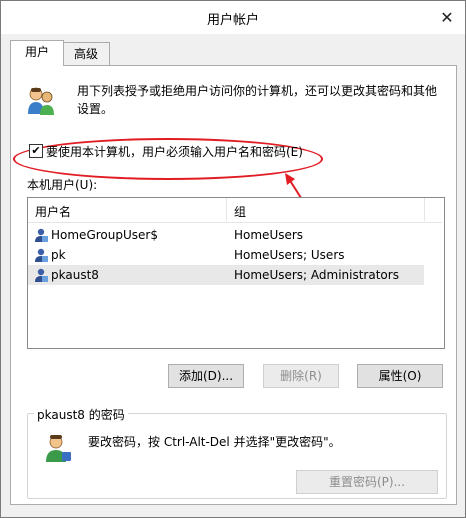 This screenshot has height=518, width=466. I want to click on require-login-row: ✔ 要使用本计算机，用户必须输入用户名和密码(E), so click(166, 151).